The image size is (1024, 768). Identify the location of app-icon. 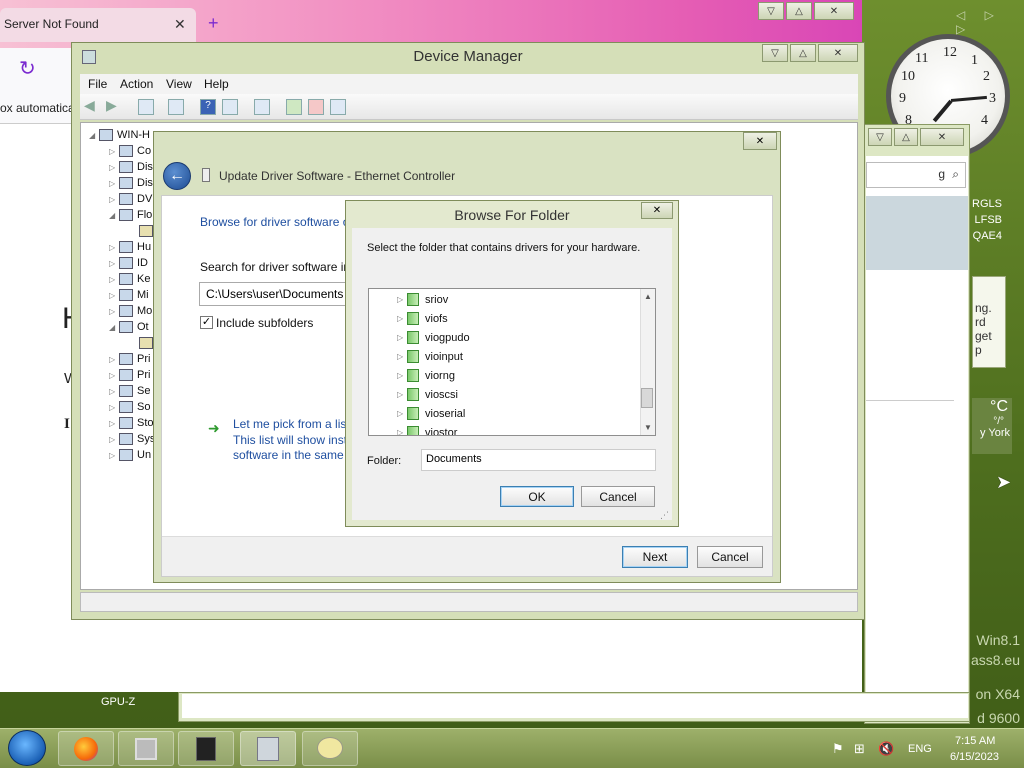
(206, 749).